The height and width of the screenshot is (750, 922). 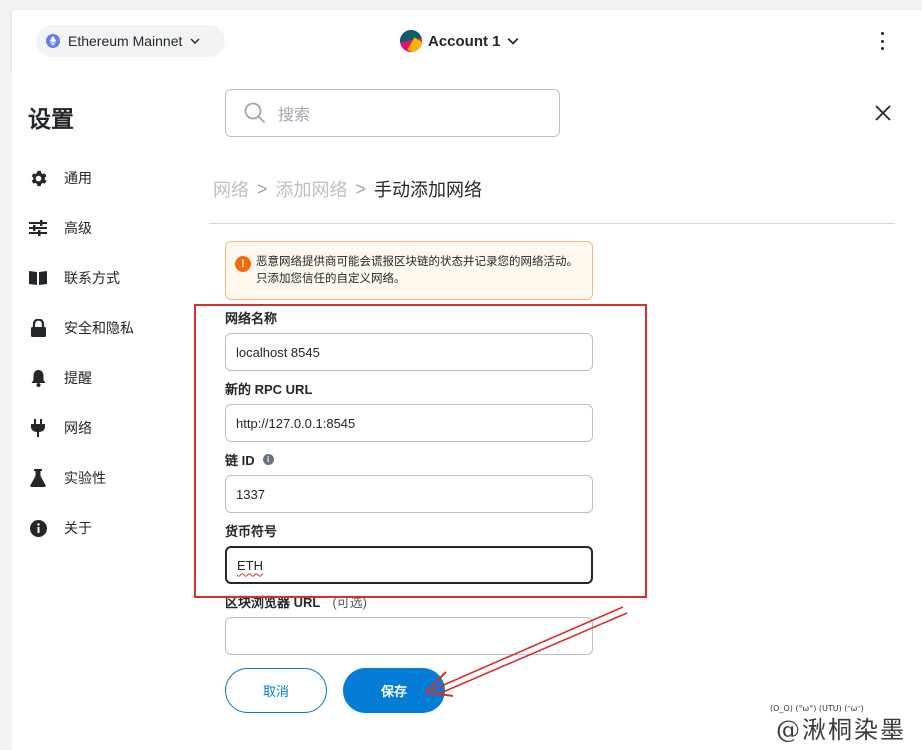 What do you see at coordinates (428, 190) in the screenshot?
I see `breadcrumb-current: 手动添加网络` at bounding box center [428, 190].